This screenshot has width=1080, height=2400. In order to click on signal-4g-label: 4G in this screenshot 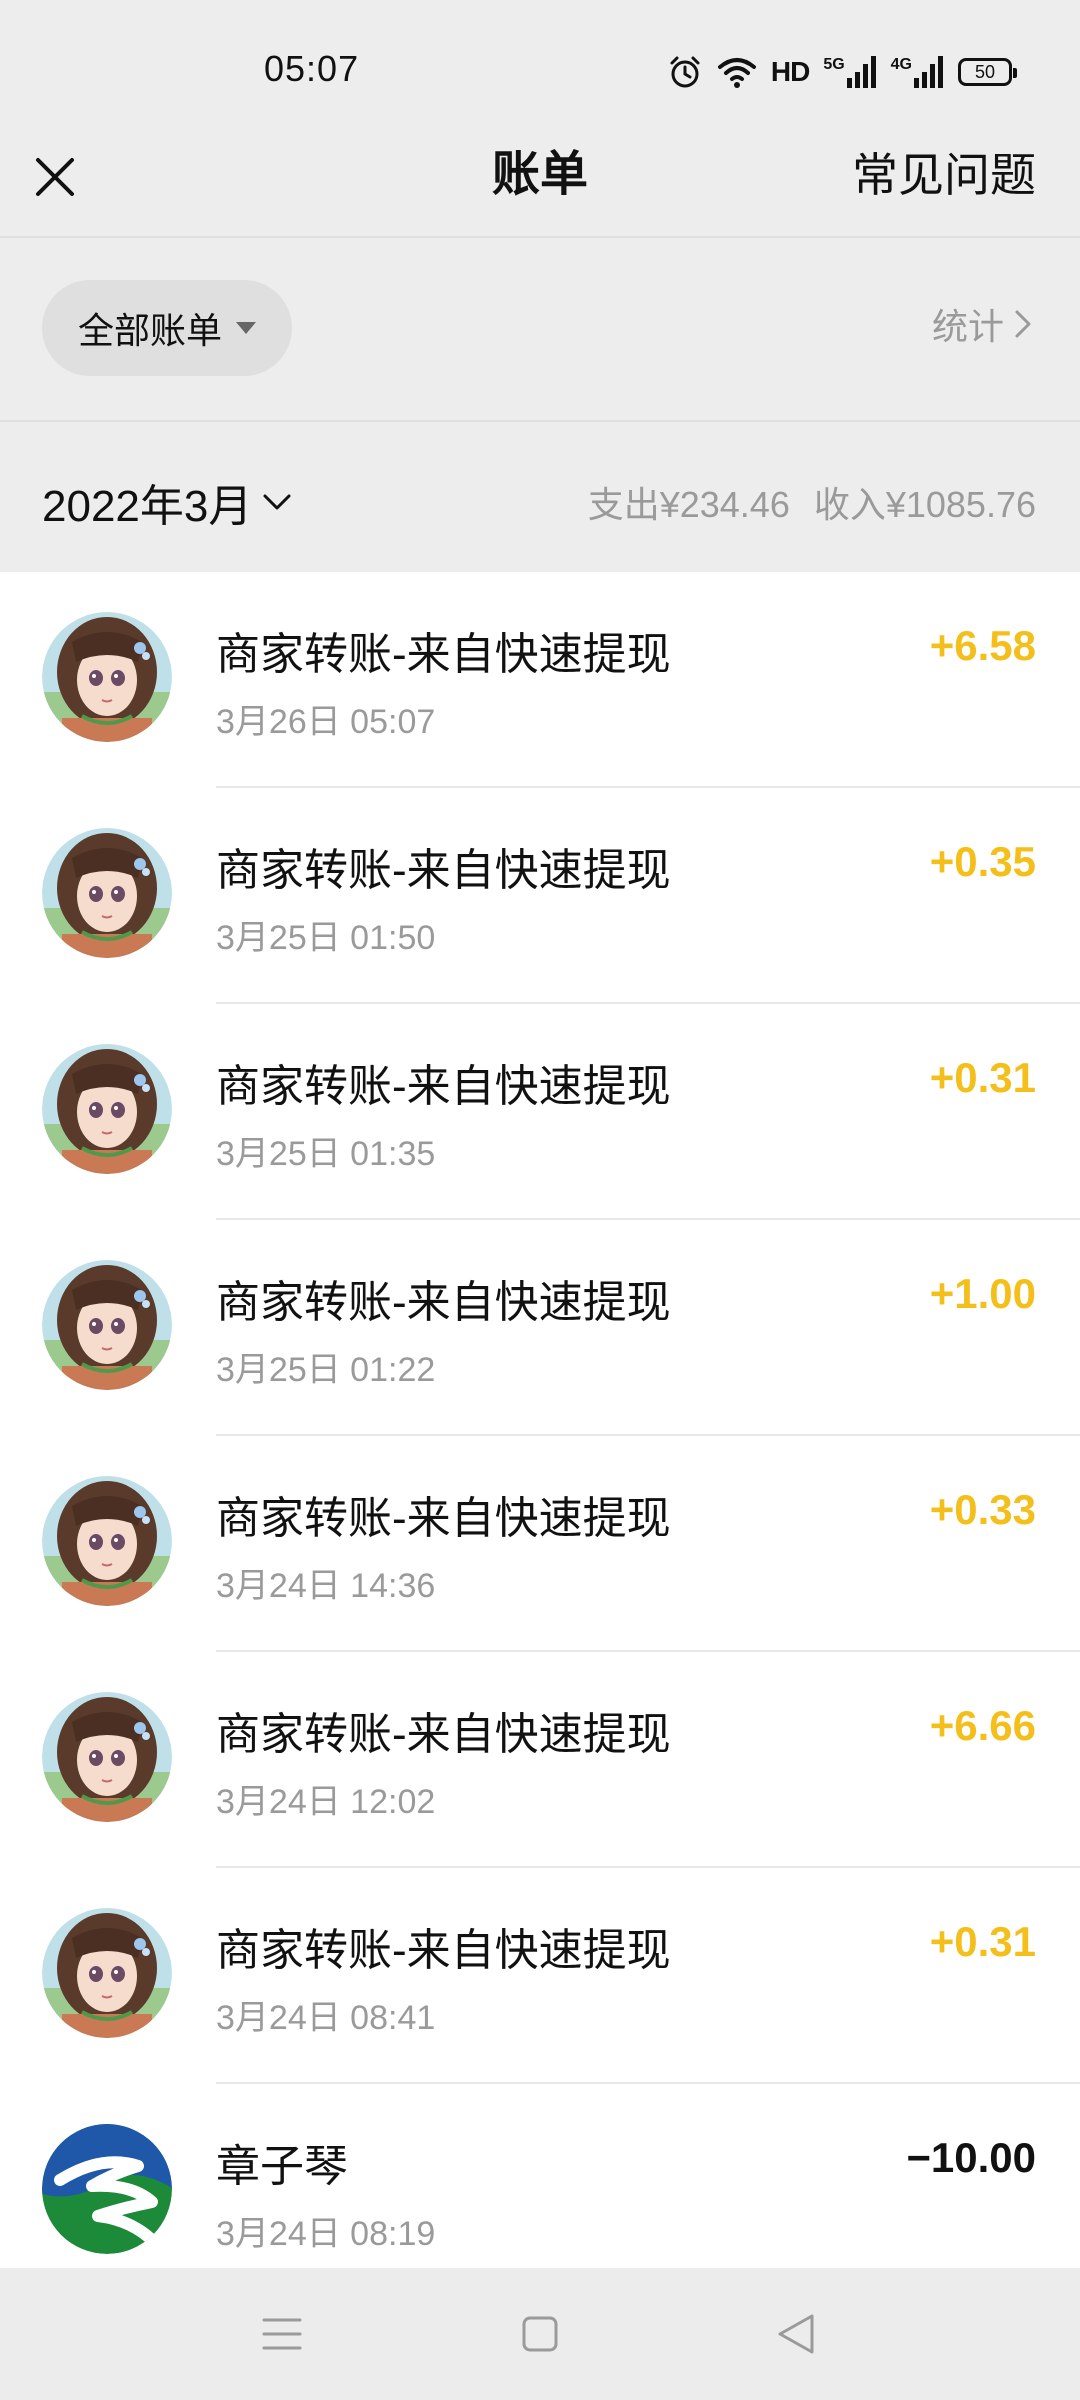, I will do `click(901, 64)`.